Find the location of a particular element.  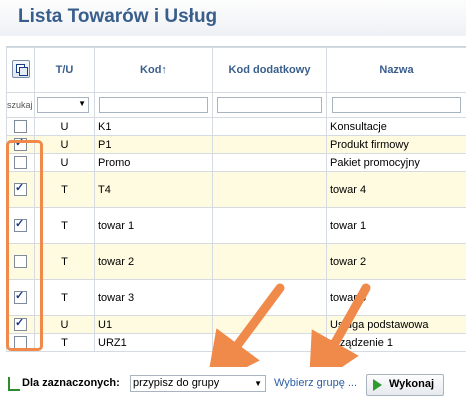

play-icon is located at coordinates (377, 385).